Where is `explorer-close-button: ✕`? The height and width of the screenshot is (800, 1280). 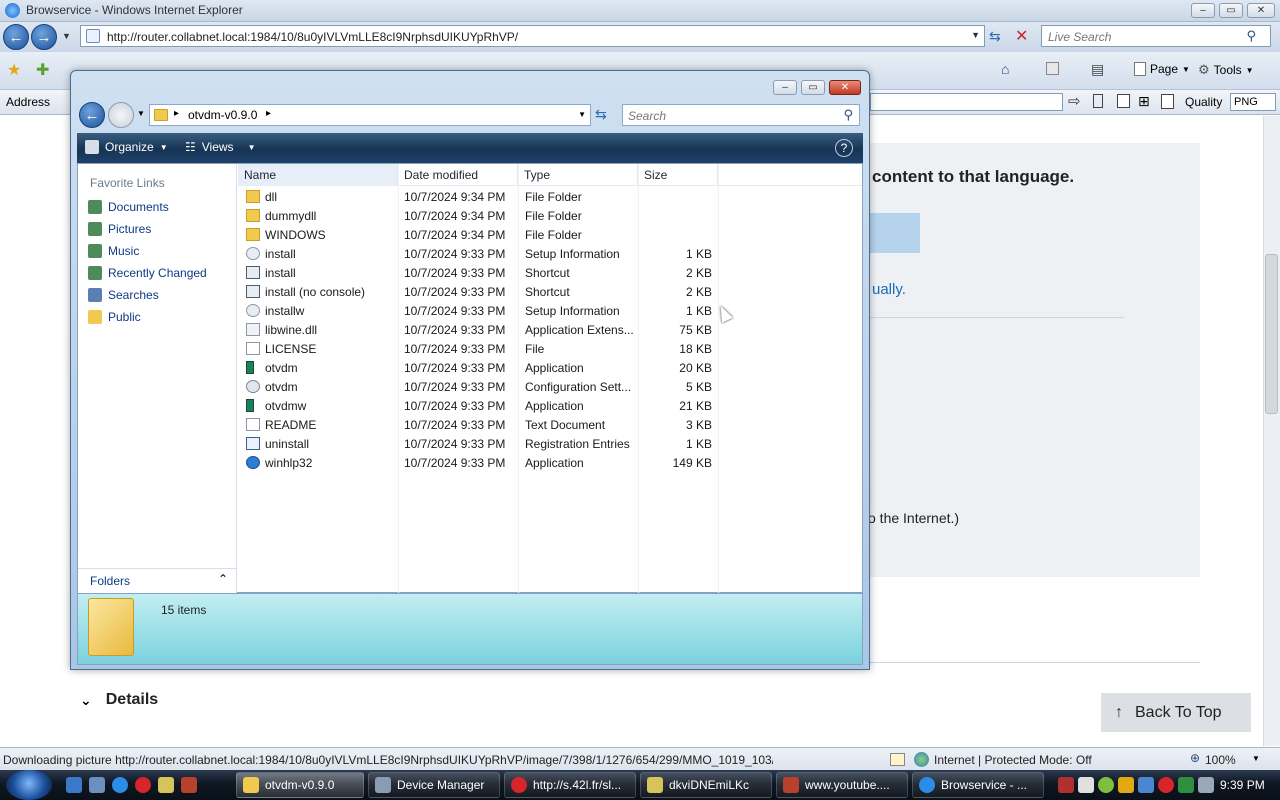 explorer-close-button: ✕ is located at coordinates (845, 87).